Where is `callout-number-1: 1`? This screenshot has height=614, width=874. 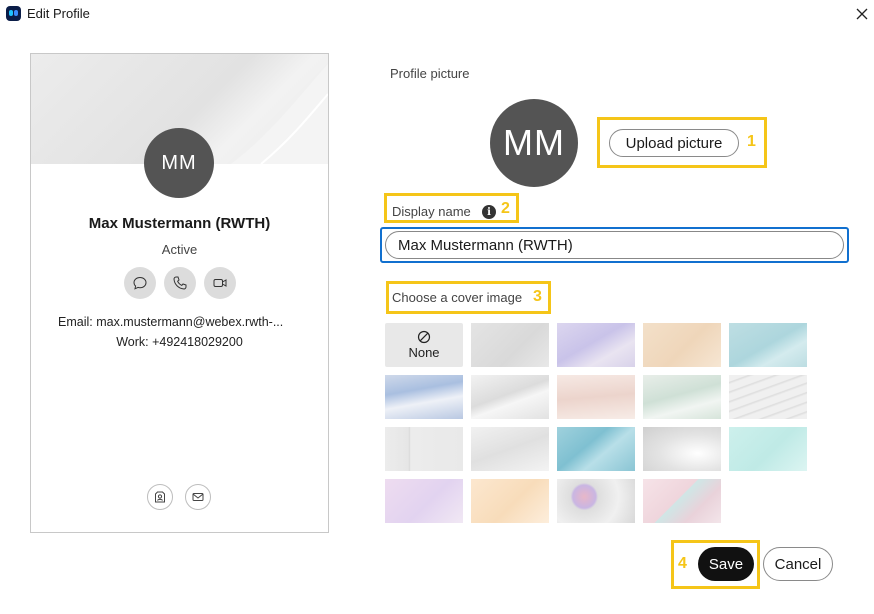 callout-number-1: 1 is located at coordinates (751, 141).